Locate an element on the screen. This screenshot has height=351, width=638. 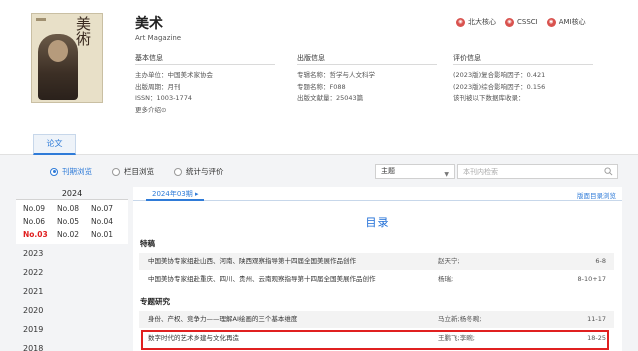
journal-cover-image: 美 術 is located at coordinates (67, 58).